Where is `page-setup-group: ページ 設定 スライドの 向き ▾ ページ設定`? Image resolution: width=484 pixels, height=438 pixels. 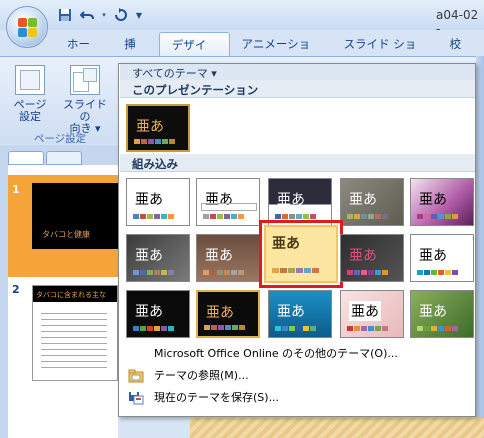
page-setup-group: ページ 設定 スライドの 向き ▾ ページ設定 is located at coordinates (60, 103).